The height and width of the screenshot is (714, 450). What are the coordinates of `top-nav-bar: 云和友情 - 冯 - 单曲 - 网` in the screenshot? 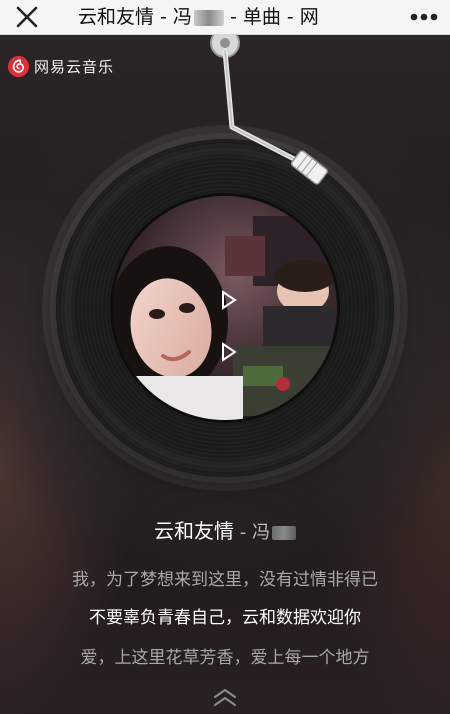 It's located at (225, 17).